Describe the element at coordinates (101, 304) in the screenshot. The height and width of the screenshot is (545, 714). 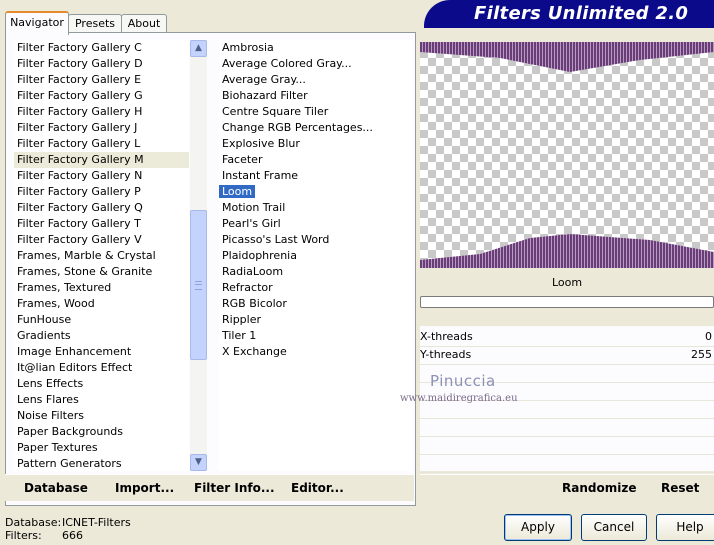
I see `list-item: Frames, Wood` at that location.